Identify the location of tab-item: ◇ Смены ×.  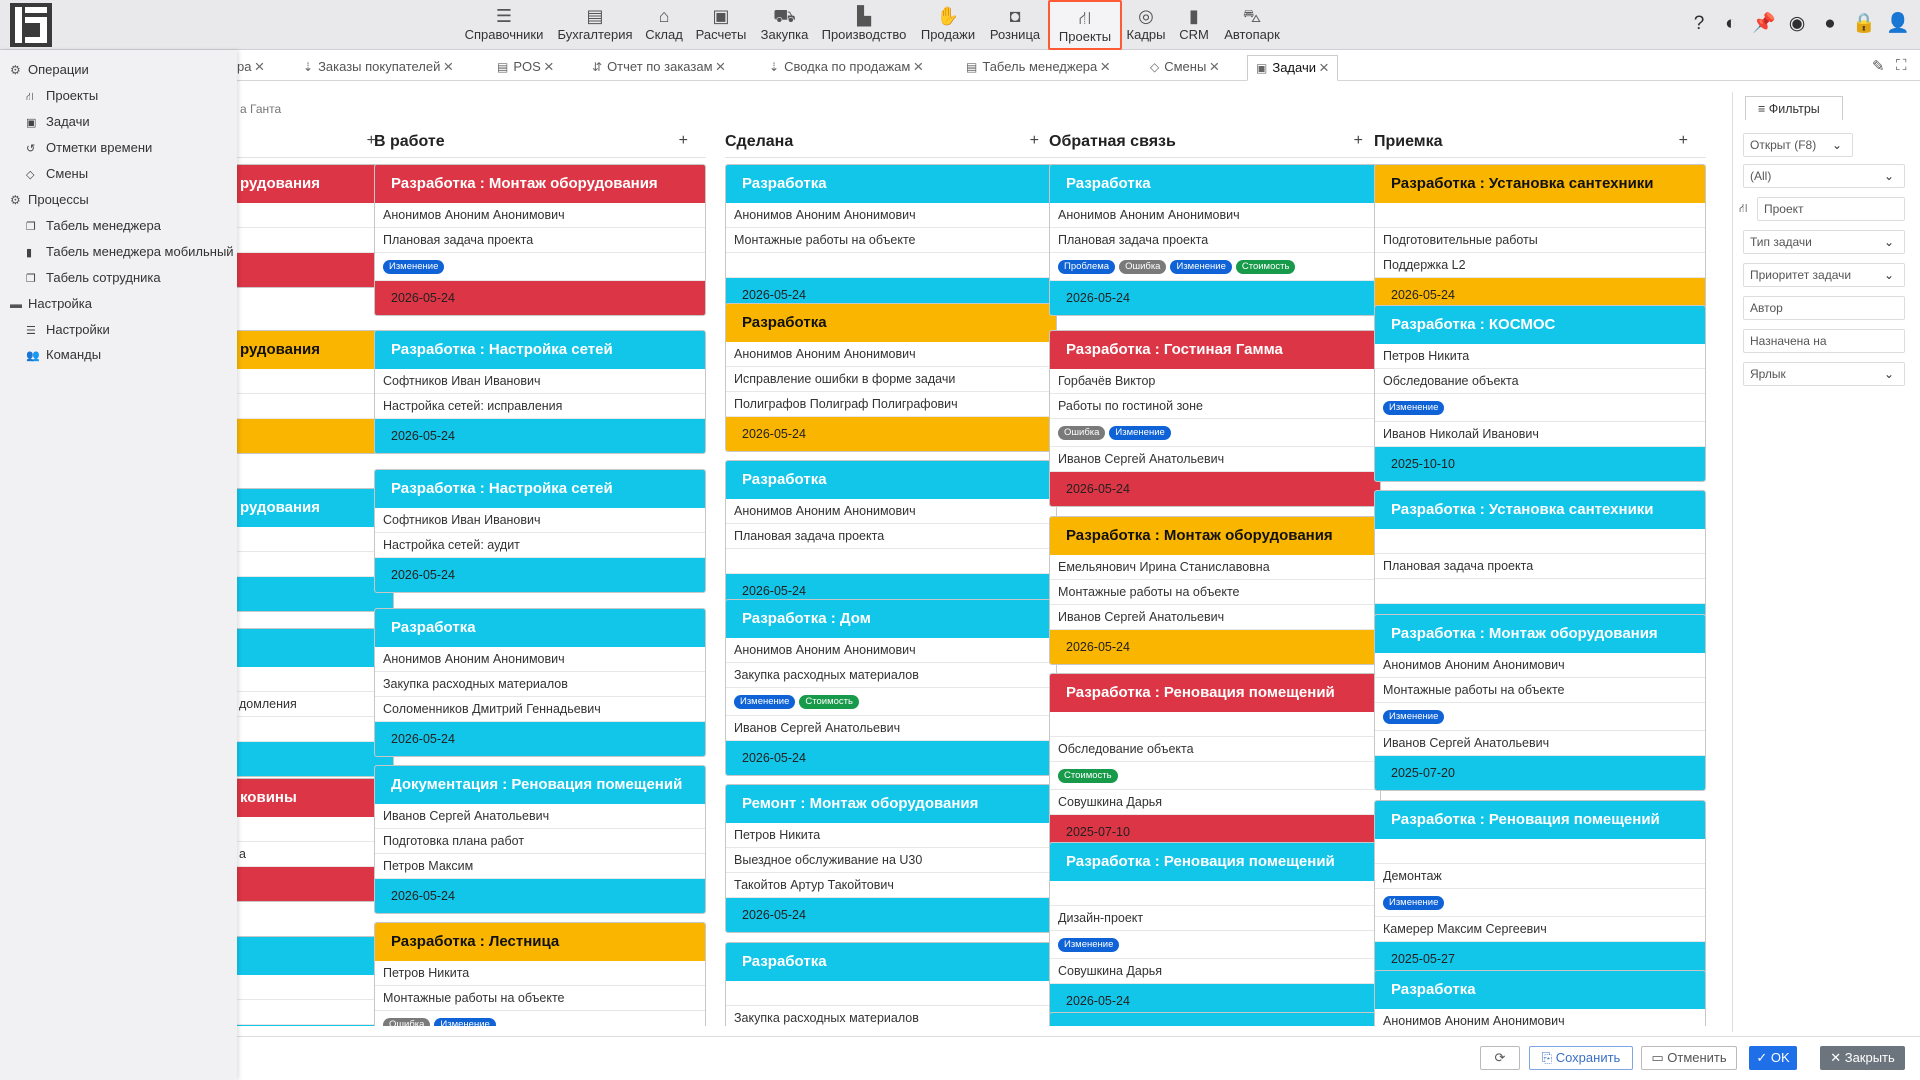
(1184, 68).